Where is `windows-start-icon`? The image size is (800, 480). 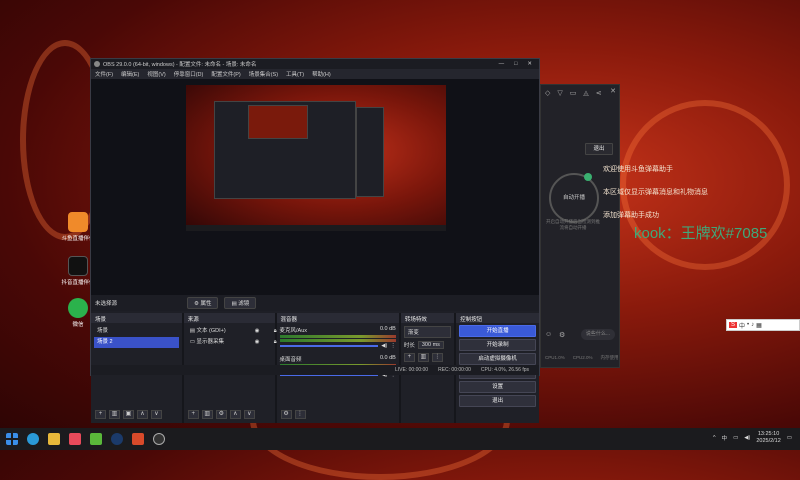 windows-start-icon is located at coordinates (12, 439).